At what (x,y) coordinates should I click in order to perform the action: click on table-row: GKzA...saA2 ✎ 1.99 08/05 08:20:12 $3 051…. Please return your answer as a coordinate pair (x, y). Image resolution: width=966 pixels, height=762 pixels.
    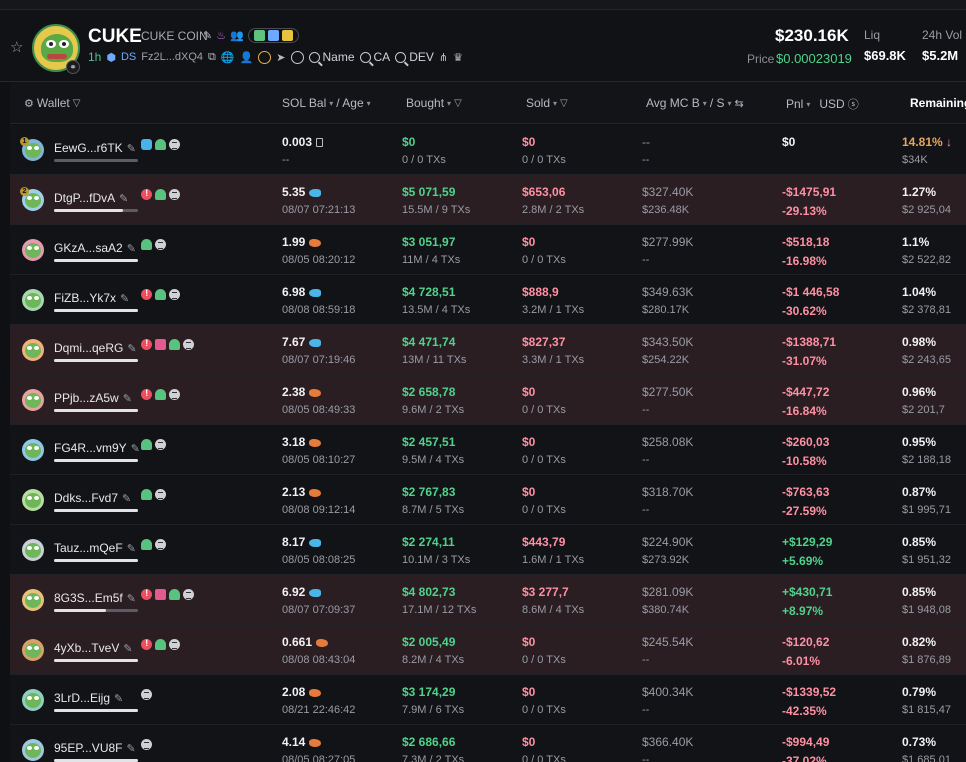
    Looking at the image, I should click on (488, 250).